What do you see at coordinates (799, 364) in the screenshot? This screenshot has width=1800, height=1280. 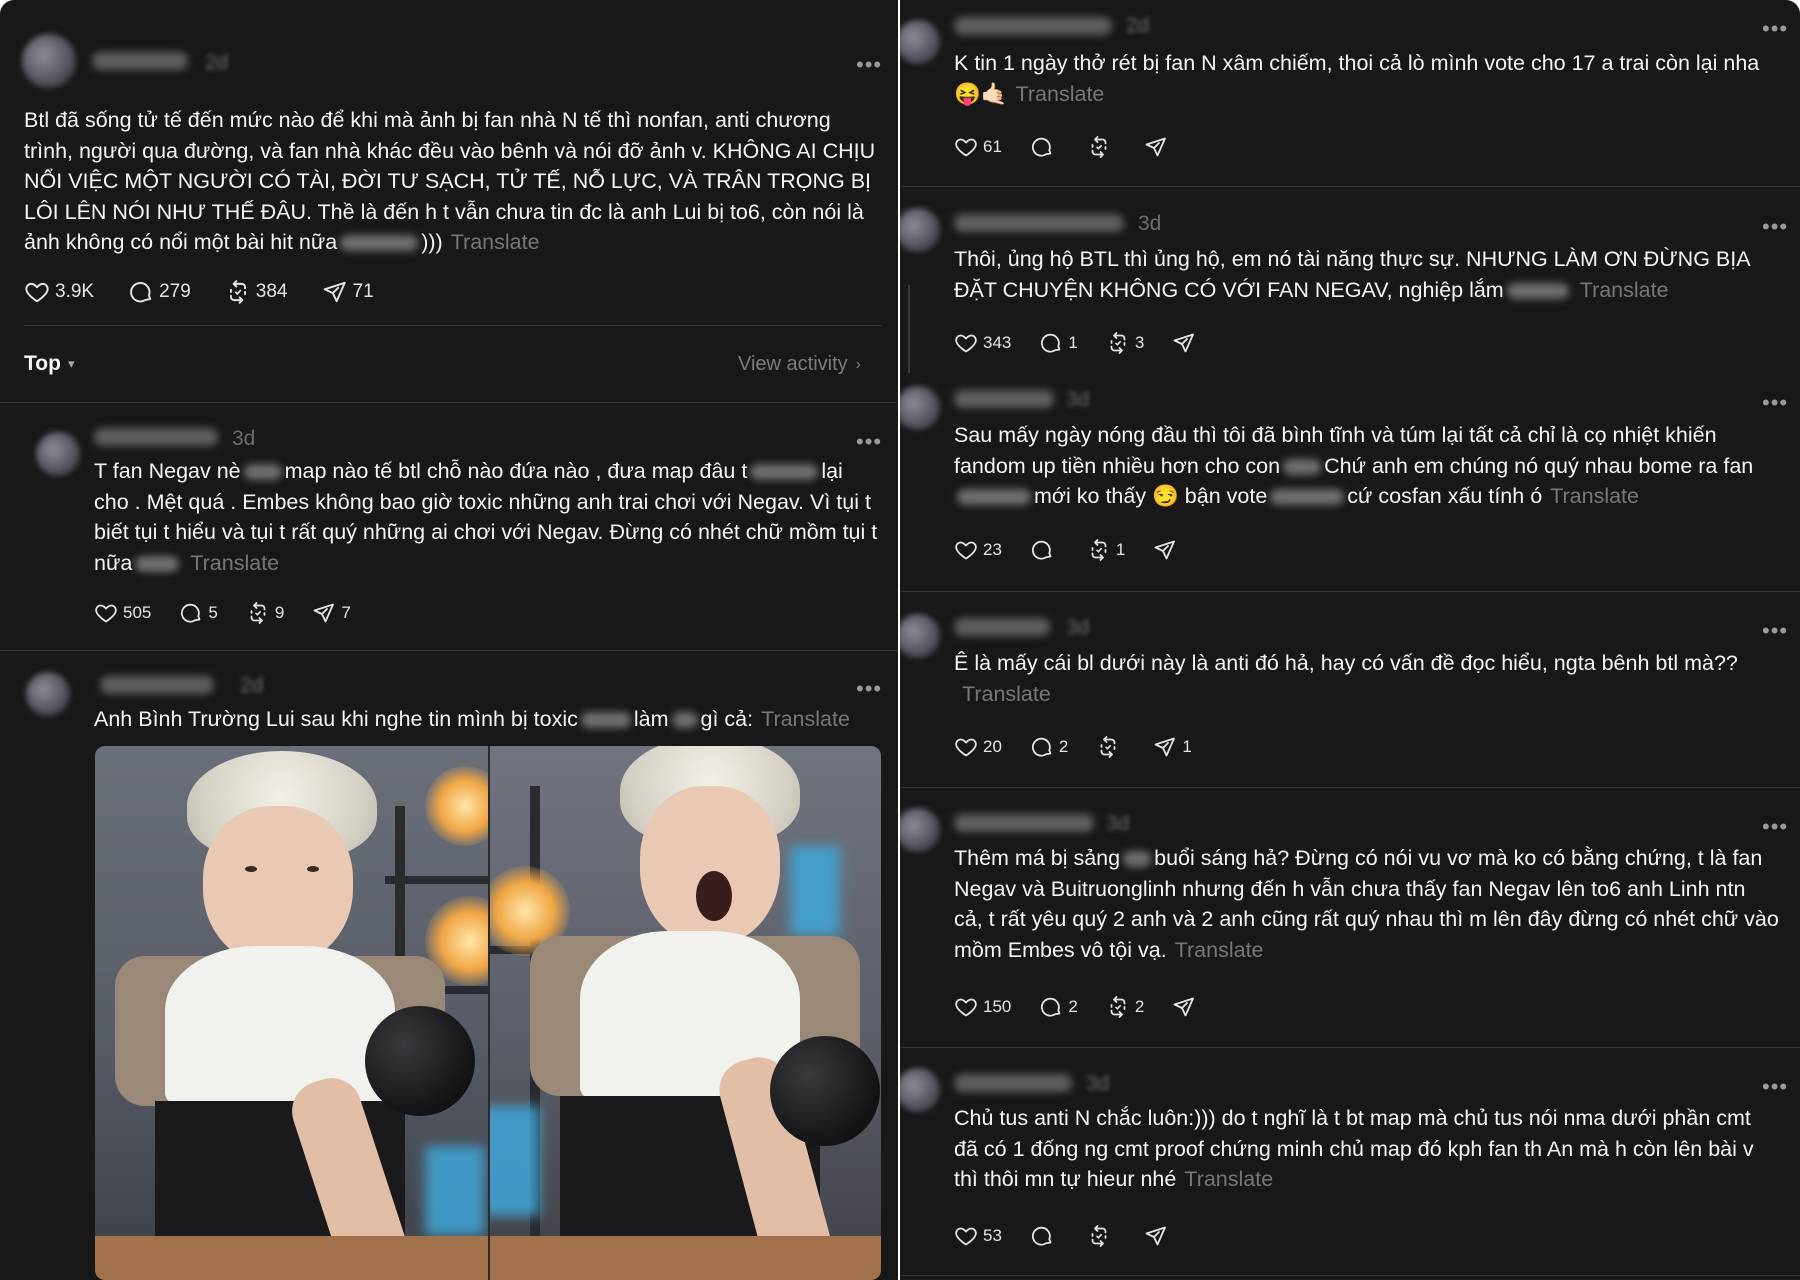 I see `view-activity-link: View activity ›` at bounding box center [799, 364].